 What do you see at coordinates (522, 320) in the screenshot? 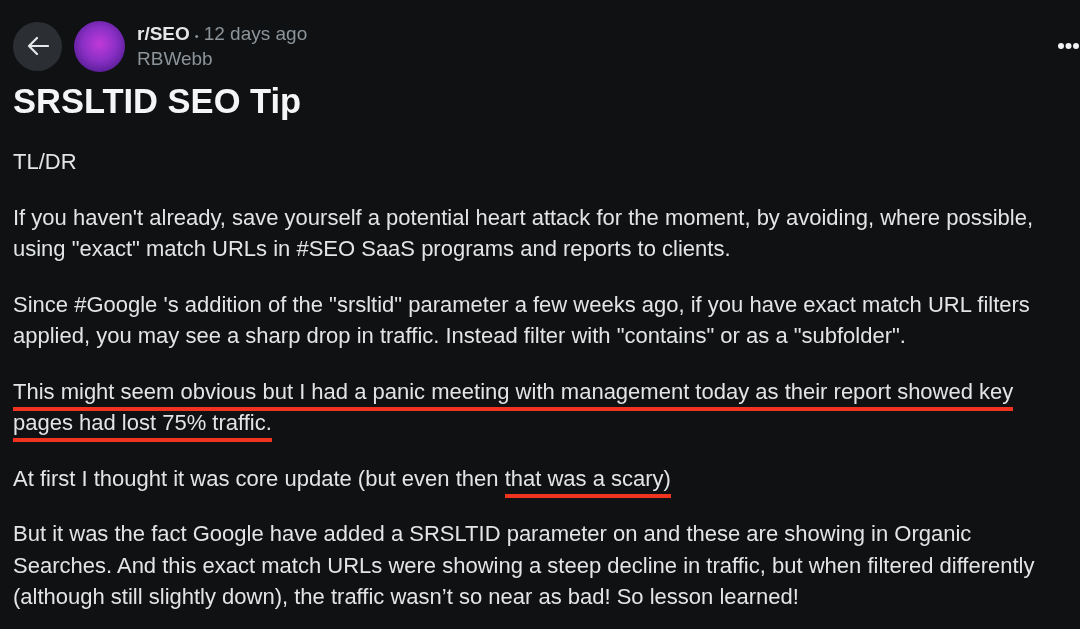
I see `post-paragraph: Since #Google 's addition of the "srsltid" parameter a few weeks ago, if you have exact match URL filters applied, you may see a sharp drop in traffic. Instead filter with "contains" or as a "subfolder".` at bounding box center [522, 320].